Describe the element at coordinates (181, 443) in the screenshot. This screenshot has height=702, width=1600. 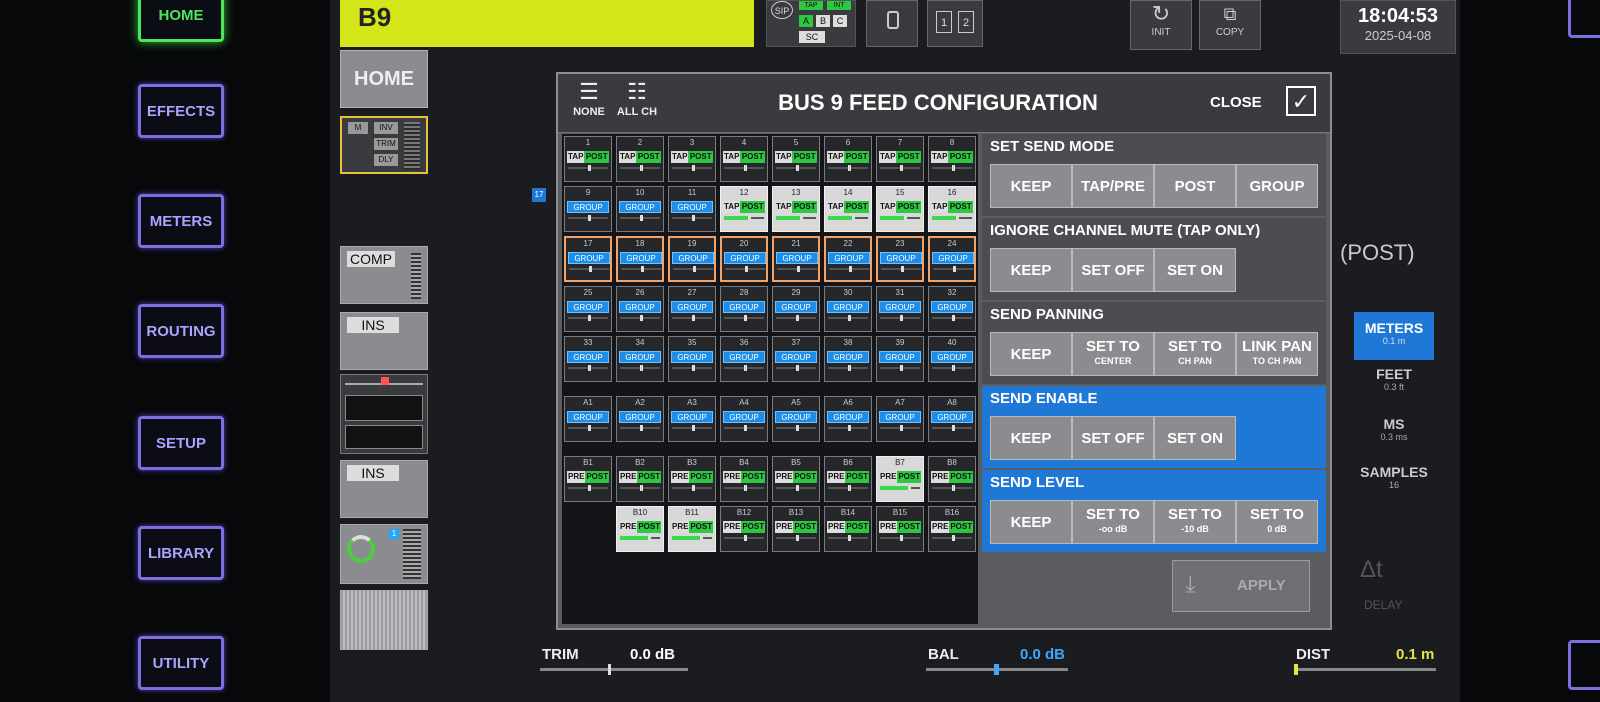
I see `hw-button-setup: SETUP` at that location.